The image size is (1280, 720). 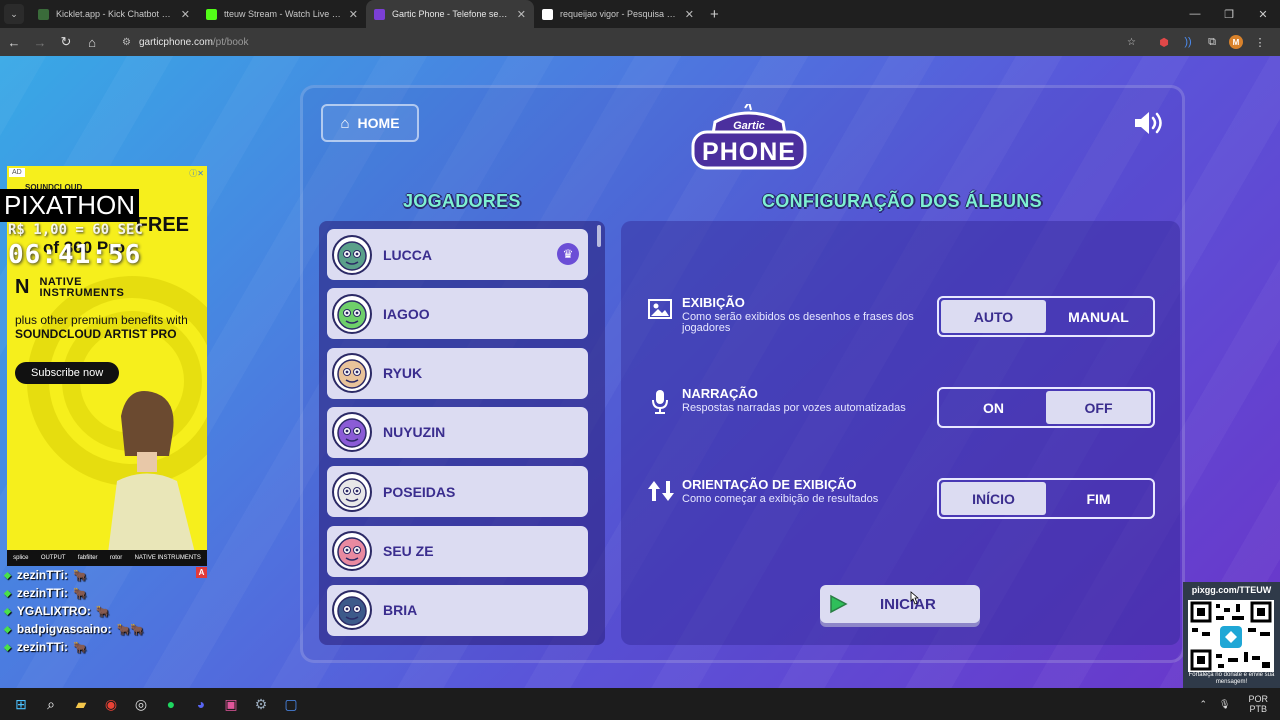 What do you see at coordinates (291, 704) in the screenshot?
I see `app-blue-icon: ▢` at bounding box center [291, 704].